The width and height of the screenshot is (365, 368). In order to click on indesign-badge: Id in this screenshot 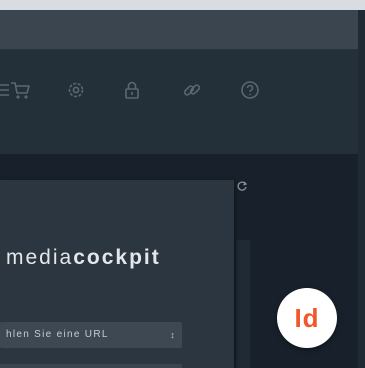, I will do `click(307, 318)`.